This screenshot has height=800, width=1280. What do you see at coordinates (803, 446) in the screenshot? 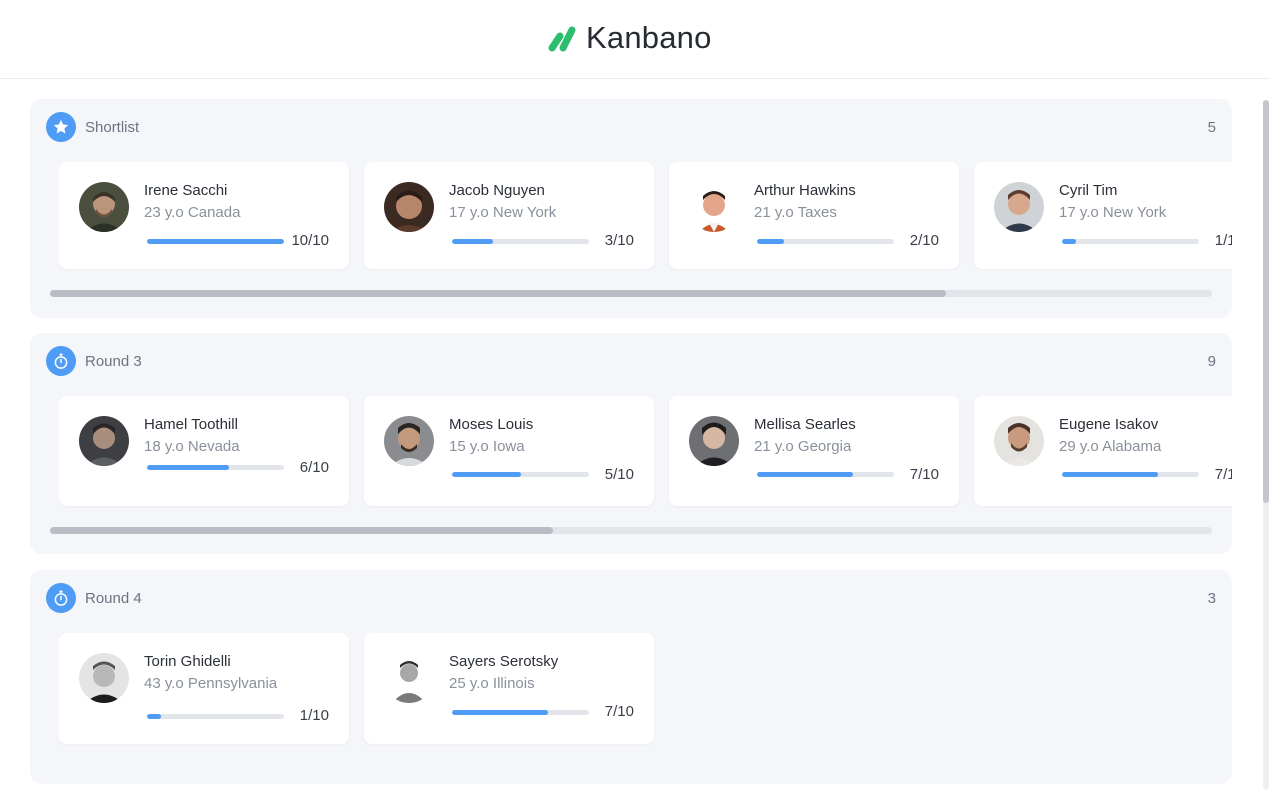
I see `candidate-meta: 21 y.o Georgia` at bounding box center [803, 446].